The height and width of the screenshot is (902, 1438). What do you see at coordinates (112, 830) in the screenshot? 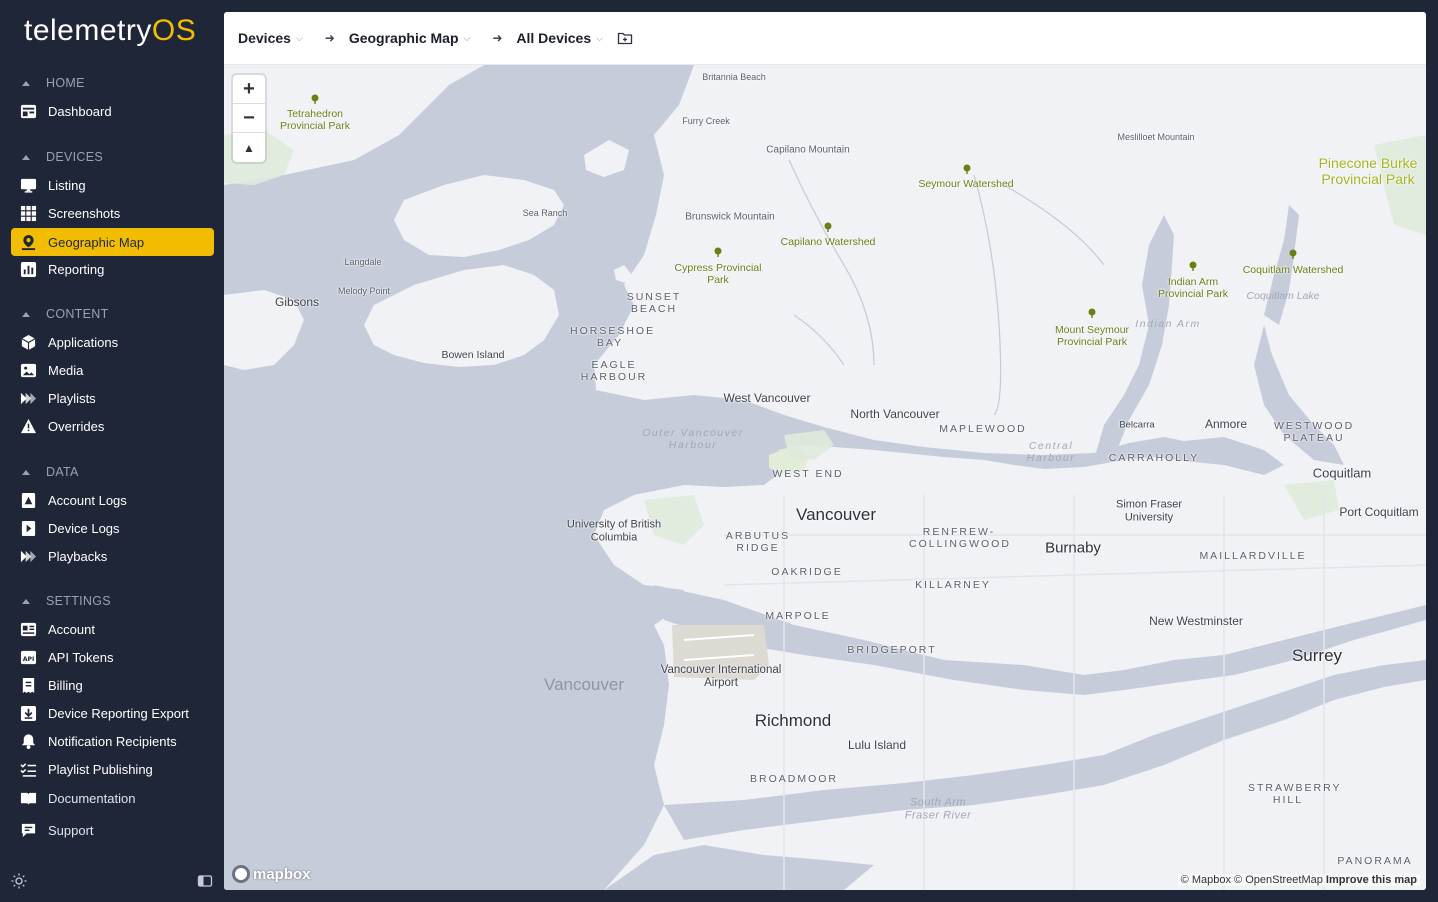
I see `sidebar-item-support: Support` at bounding box center [112, 830].